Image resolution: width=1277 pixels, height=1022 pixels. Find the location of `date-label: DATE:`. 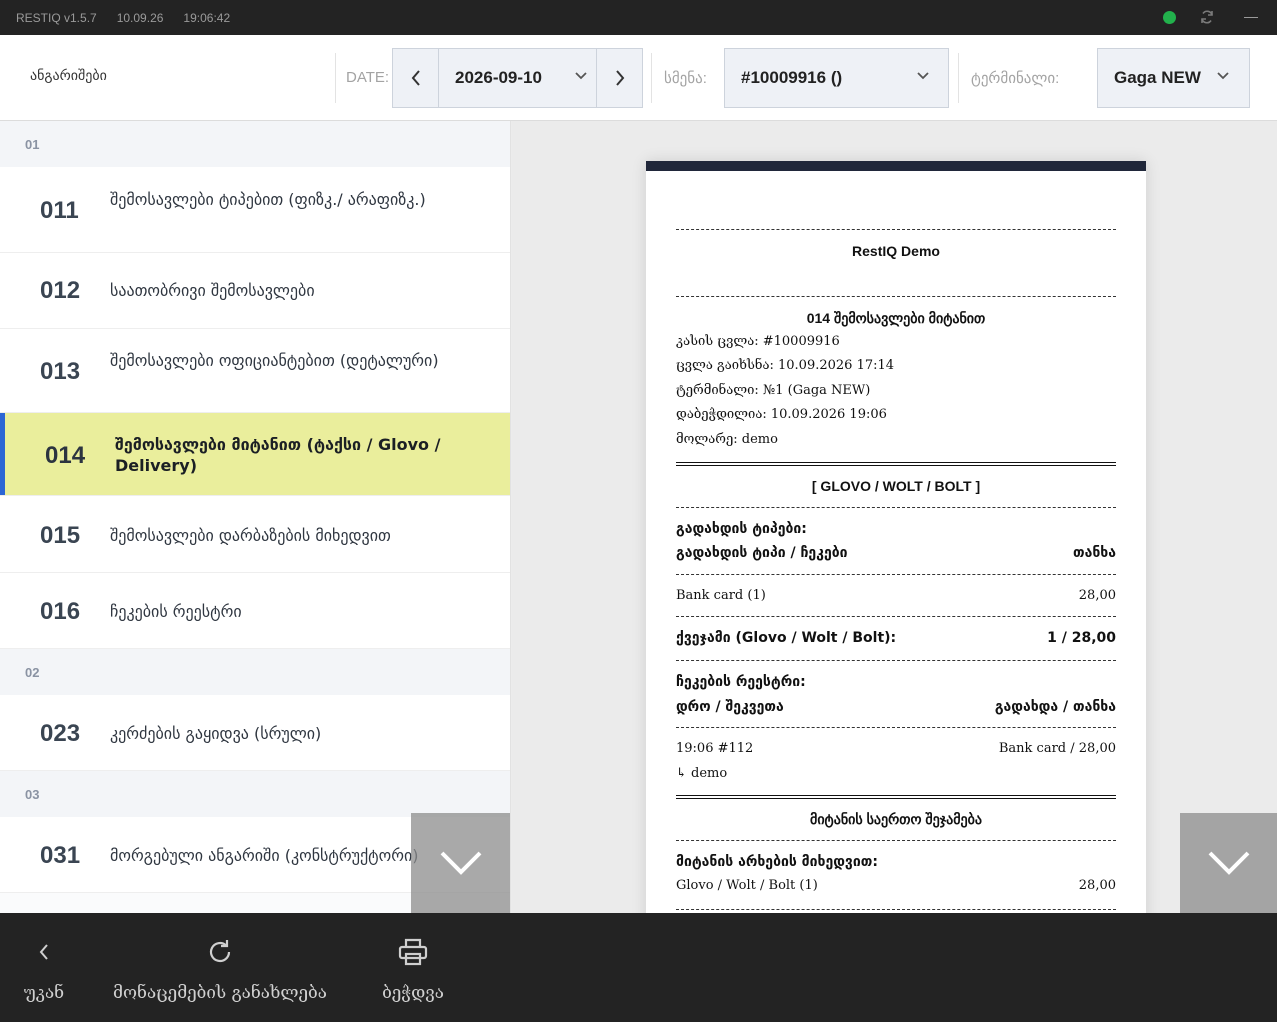

date-label: DATE: is located at coordinates (368, 77).